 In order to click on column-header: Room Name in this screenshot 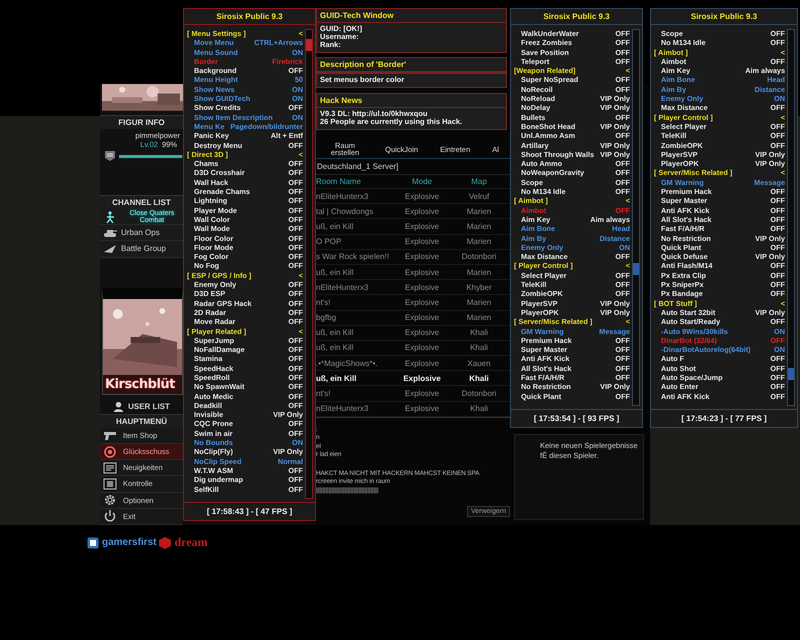, I will do `click(339, 181)`.